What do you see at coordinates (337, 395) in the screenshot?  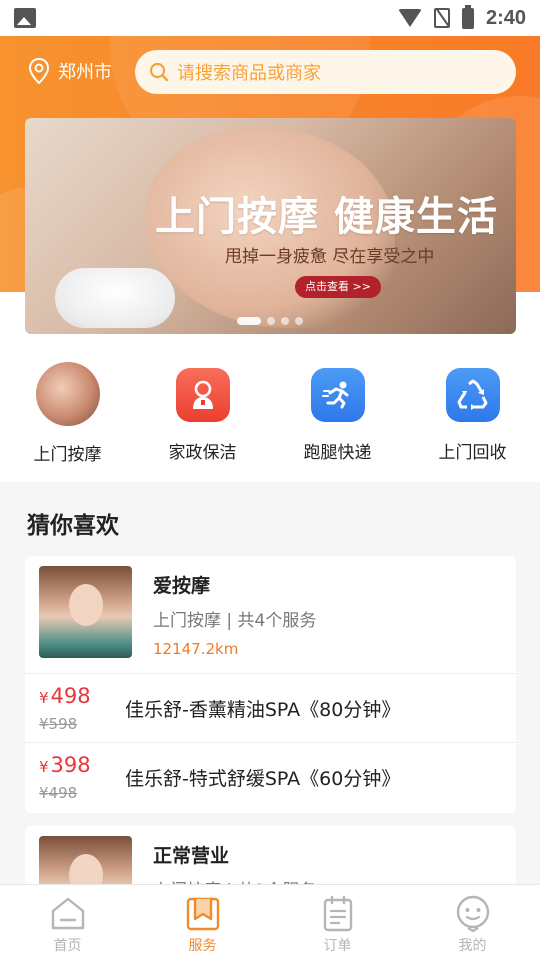 I see `runner-icon` at bounding box center [337, 395].